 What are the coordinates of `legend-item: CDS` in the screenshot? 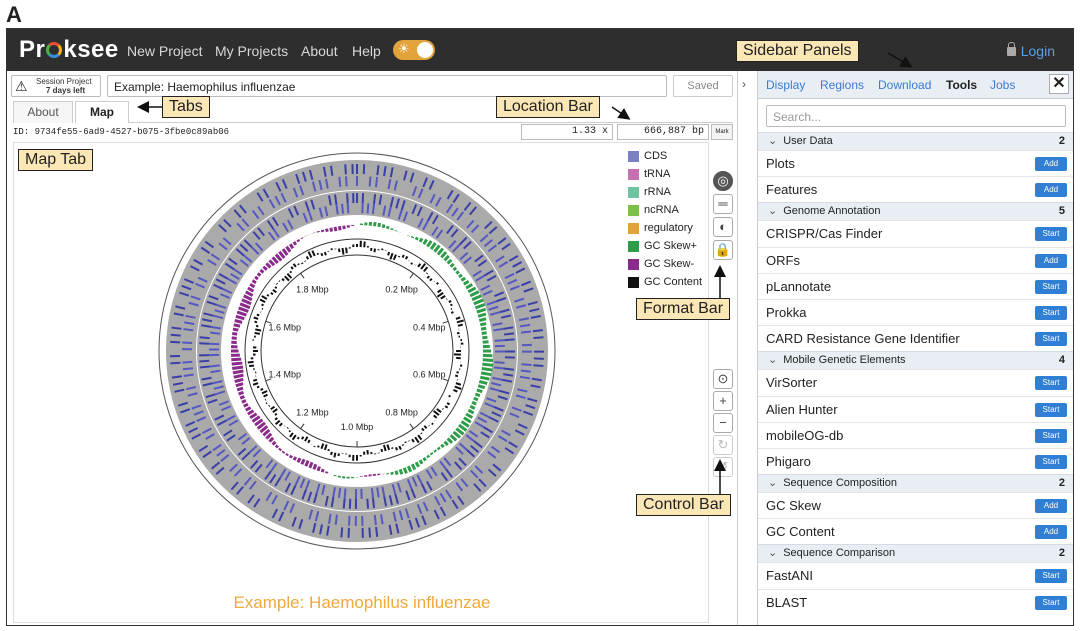 It's located at (665, 156).